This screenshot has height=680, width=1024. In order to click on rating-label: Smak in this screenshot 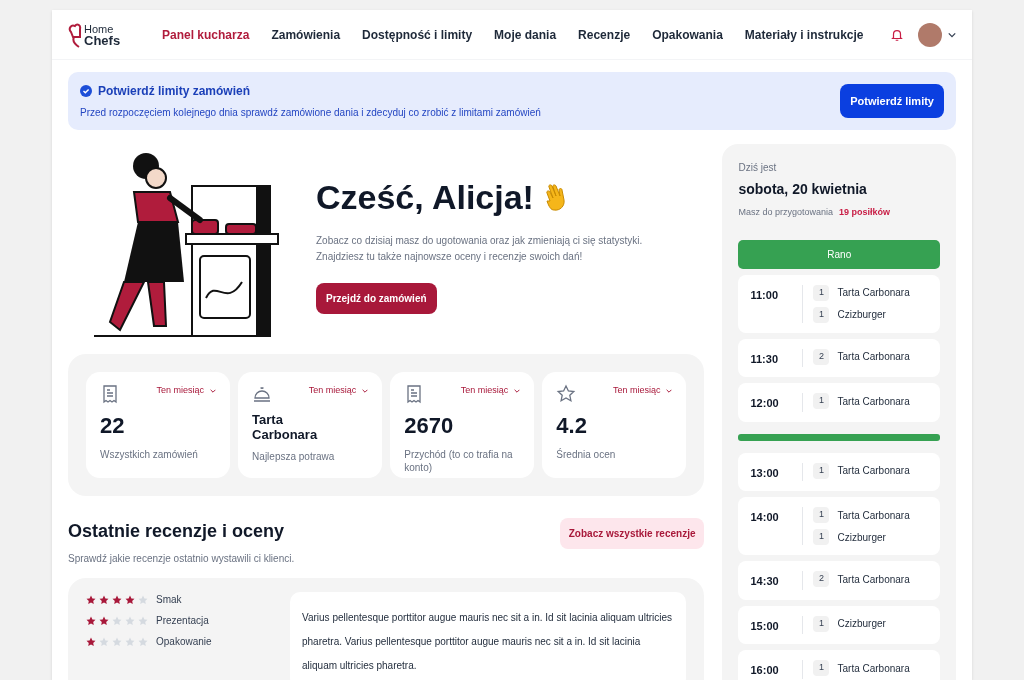, I will do `click(169, 600)`.